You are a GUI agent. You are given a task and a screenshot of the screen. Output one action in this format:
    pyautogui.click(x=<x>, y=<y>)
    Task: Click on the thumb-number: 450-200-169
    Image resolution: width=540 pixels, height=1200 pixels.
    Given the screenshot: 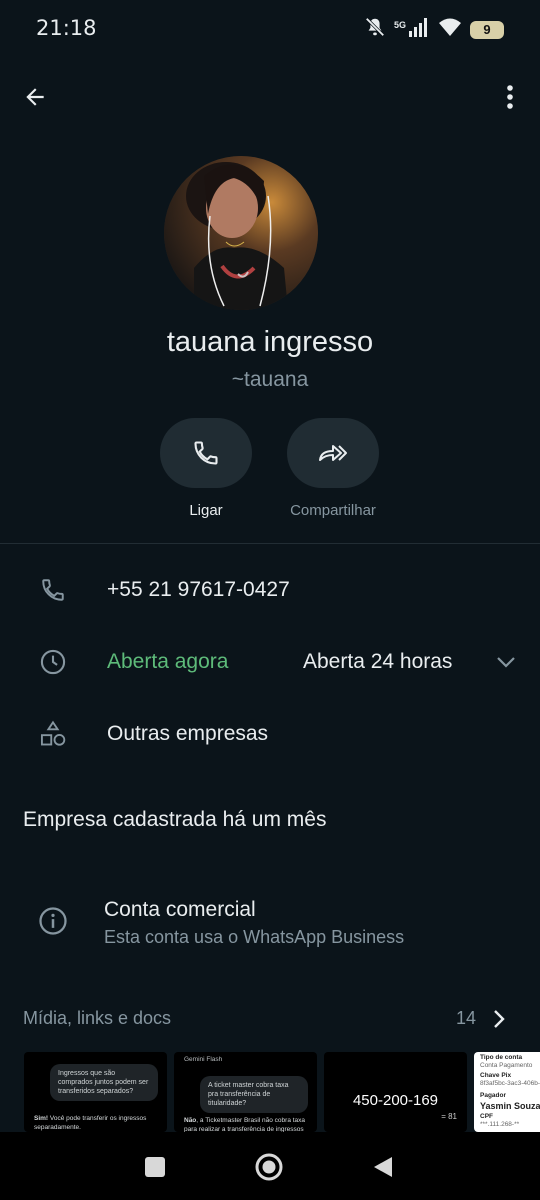 What is the action you would take?
    pyautogui.click(x=395, y=1100)
    